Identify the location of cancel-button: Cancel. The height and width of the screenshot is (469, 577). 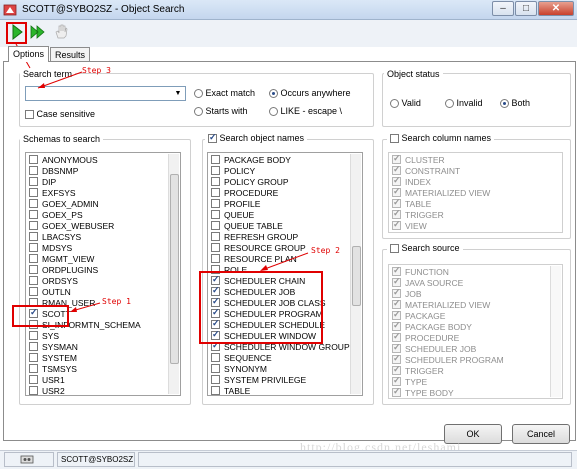
(541, 434).